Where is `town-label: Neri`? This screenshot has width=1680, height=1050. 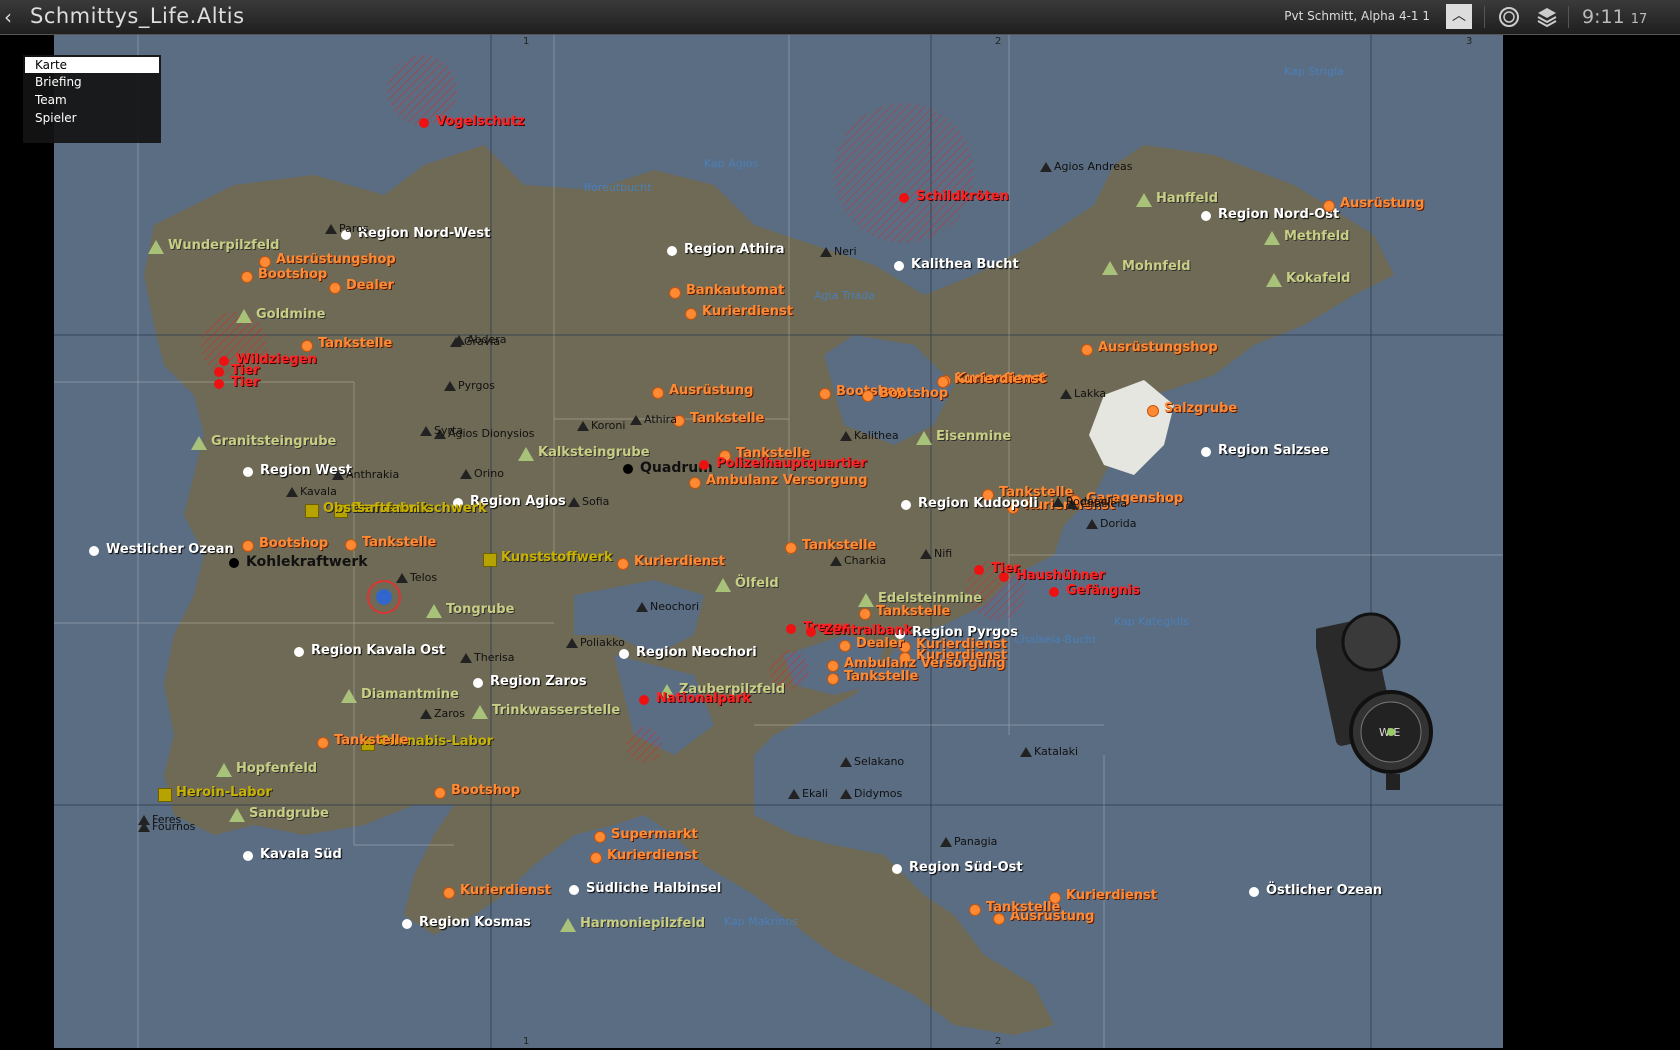
town-label: Neri is located at coordinates (845, 251).